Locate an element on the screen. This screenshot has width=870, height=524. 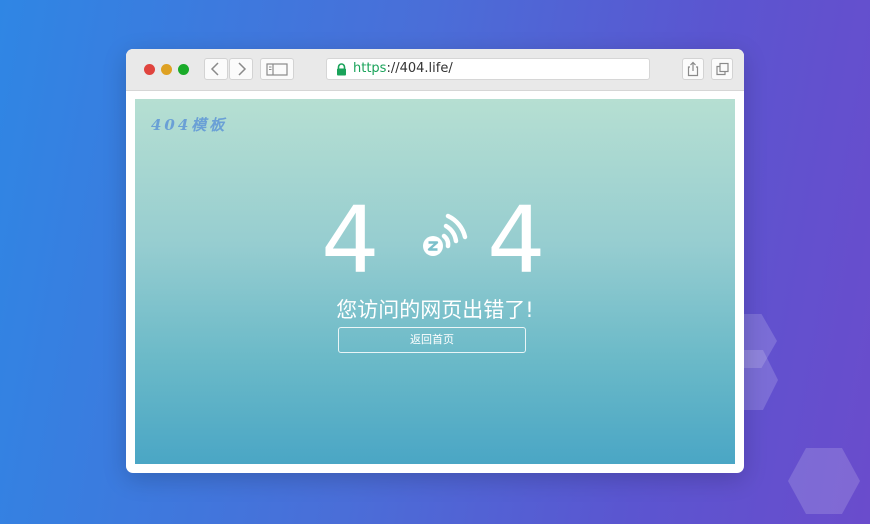
error-message: 您访问的网页出错了! is located at coordinates (435, 310).